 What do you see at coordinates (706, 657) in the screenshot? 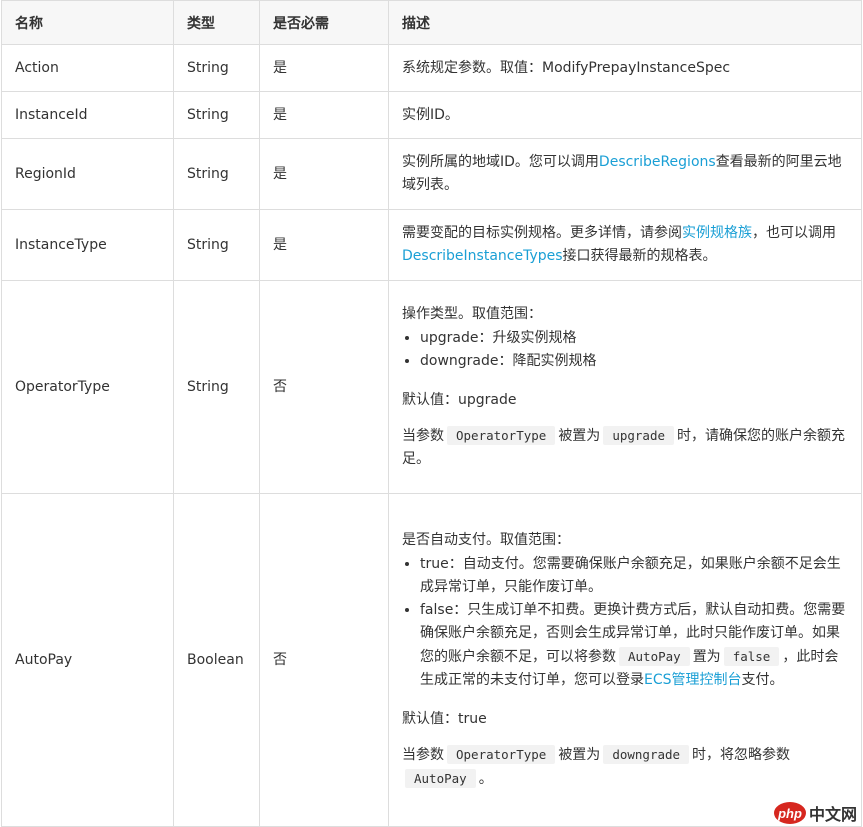
I see `item-segment: 置为` at bounding box center [706, 657].